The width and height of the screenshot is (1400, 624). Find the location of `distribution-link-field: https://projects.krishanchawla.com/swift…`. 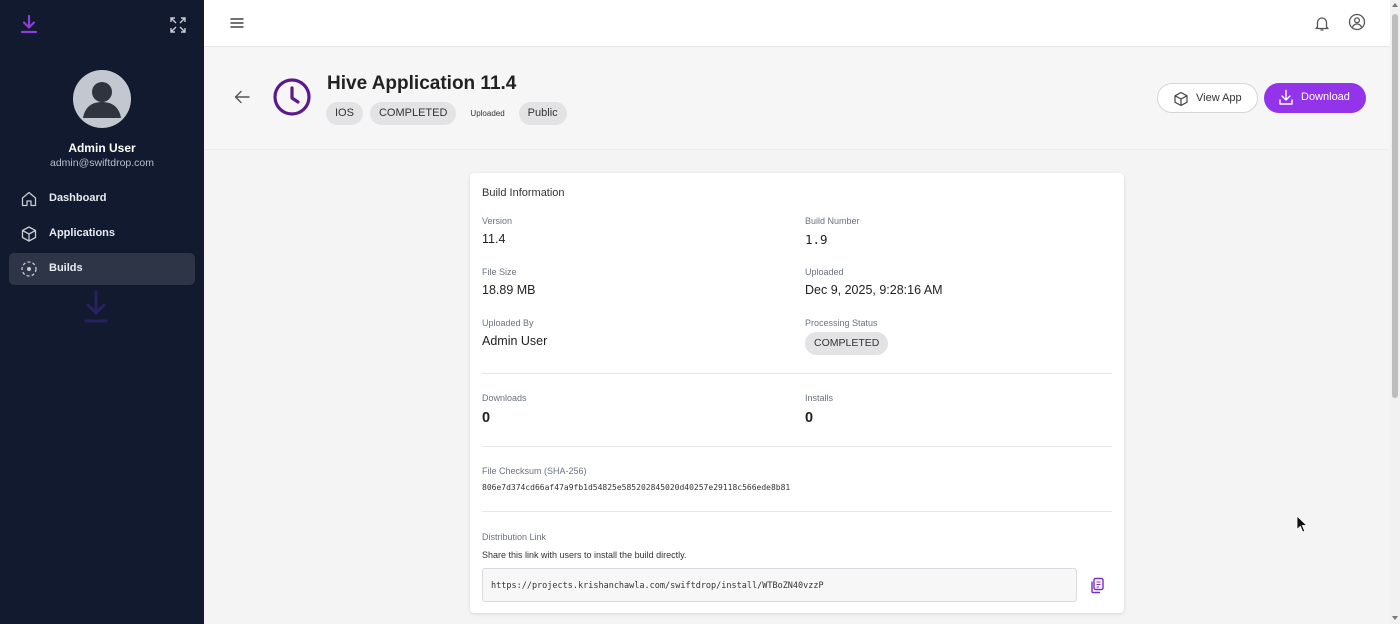

distribution-link-field: https://projects.krishanchawla.com/swift… is located at coordinates (779, 585).